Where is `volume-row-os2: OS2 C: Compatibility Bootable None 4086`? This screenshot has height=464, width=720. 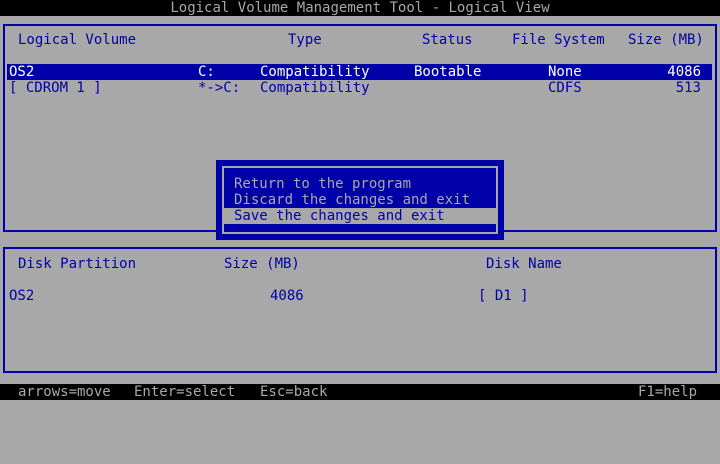
volume-row-os2: OS2 C: Compatibility Bootable None 4086 is located at coordinates (359, 72).